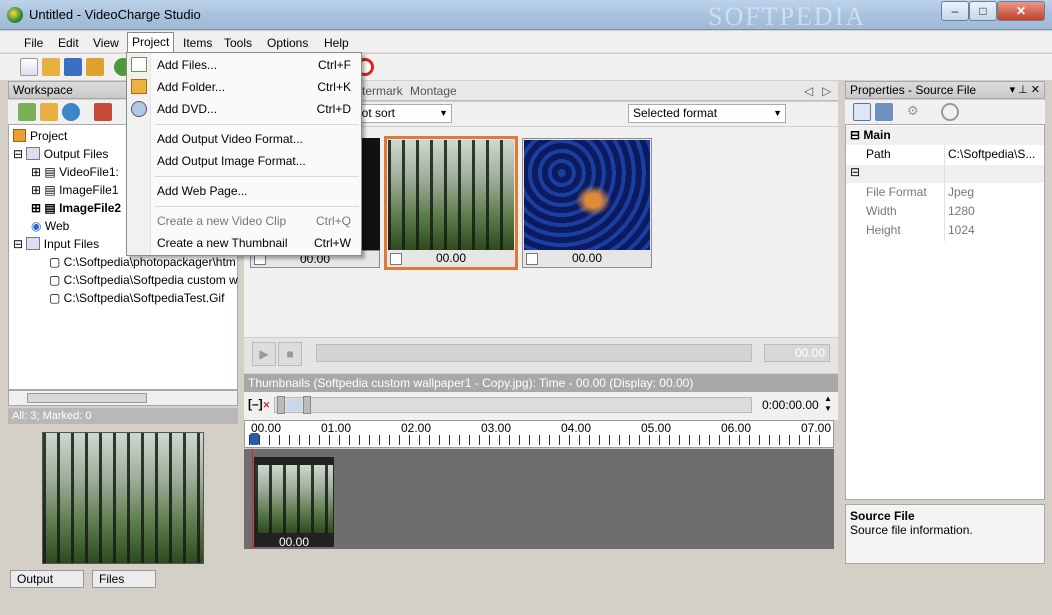 This screenshot has width=1052, height=615. Describe the element at coordinates (281, 405) in the screenshot. I see `range-start-handle` at that location.